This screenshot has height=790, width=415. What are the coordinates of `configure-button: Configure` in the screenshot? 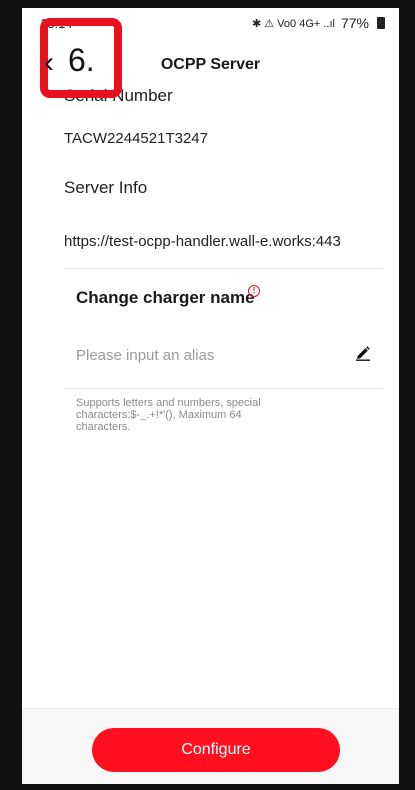 It's located at (216, 750).